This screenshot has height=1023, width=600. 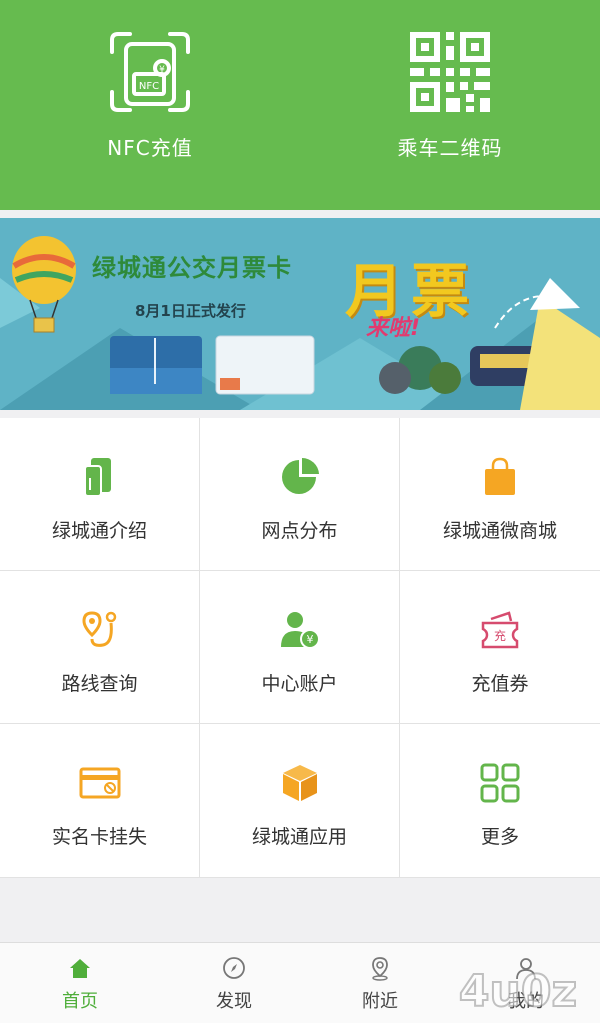 What do you see at coordinates (80, 1001) in the screenshot?
I see `tab-label: 首页` at bounding box center [80, 1001].